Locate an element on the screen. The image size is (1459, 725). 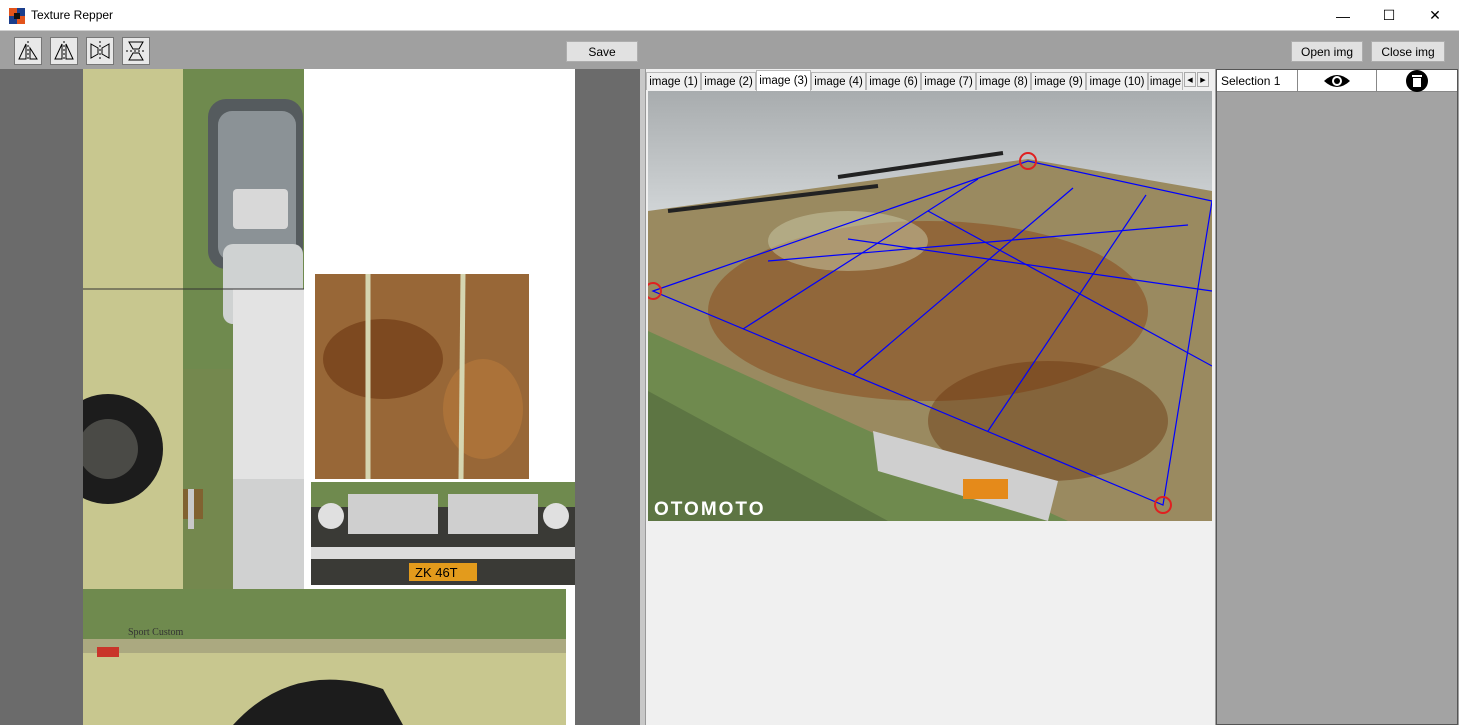
mirror-horizontal-button is located at coordinates (100, 51).